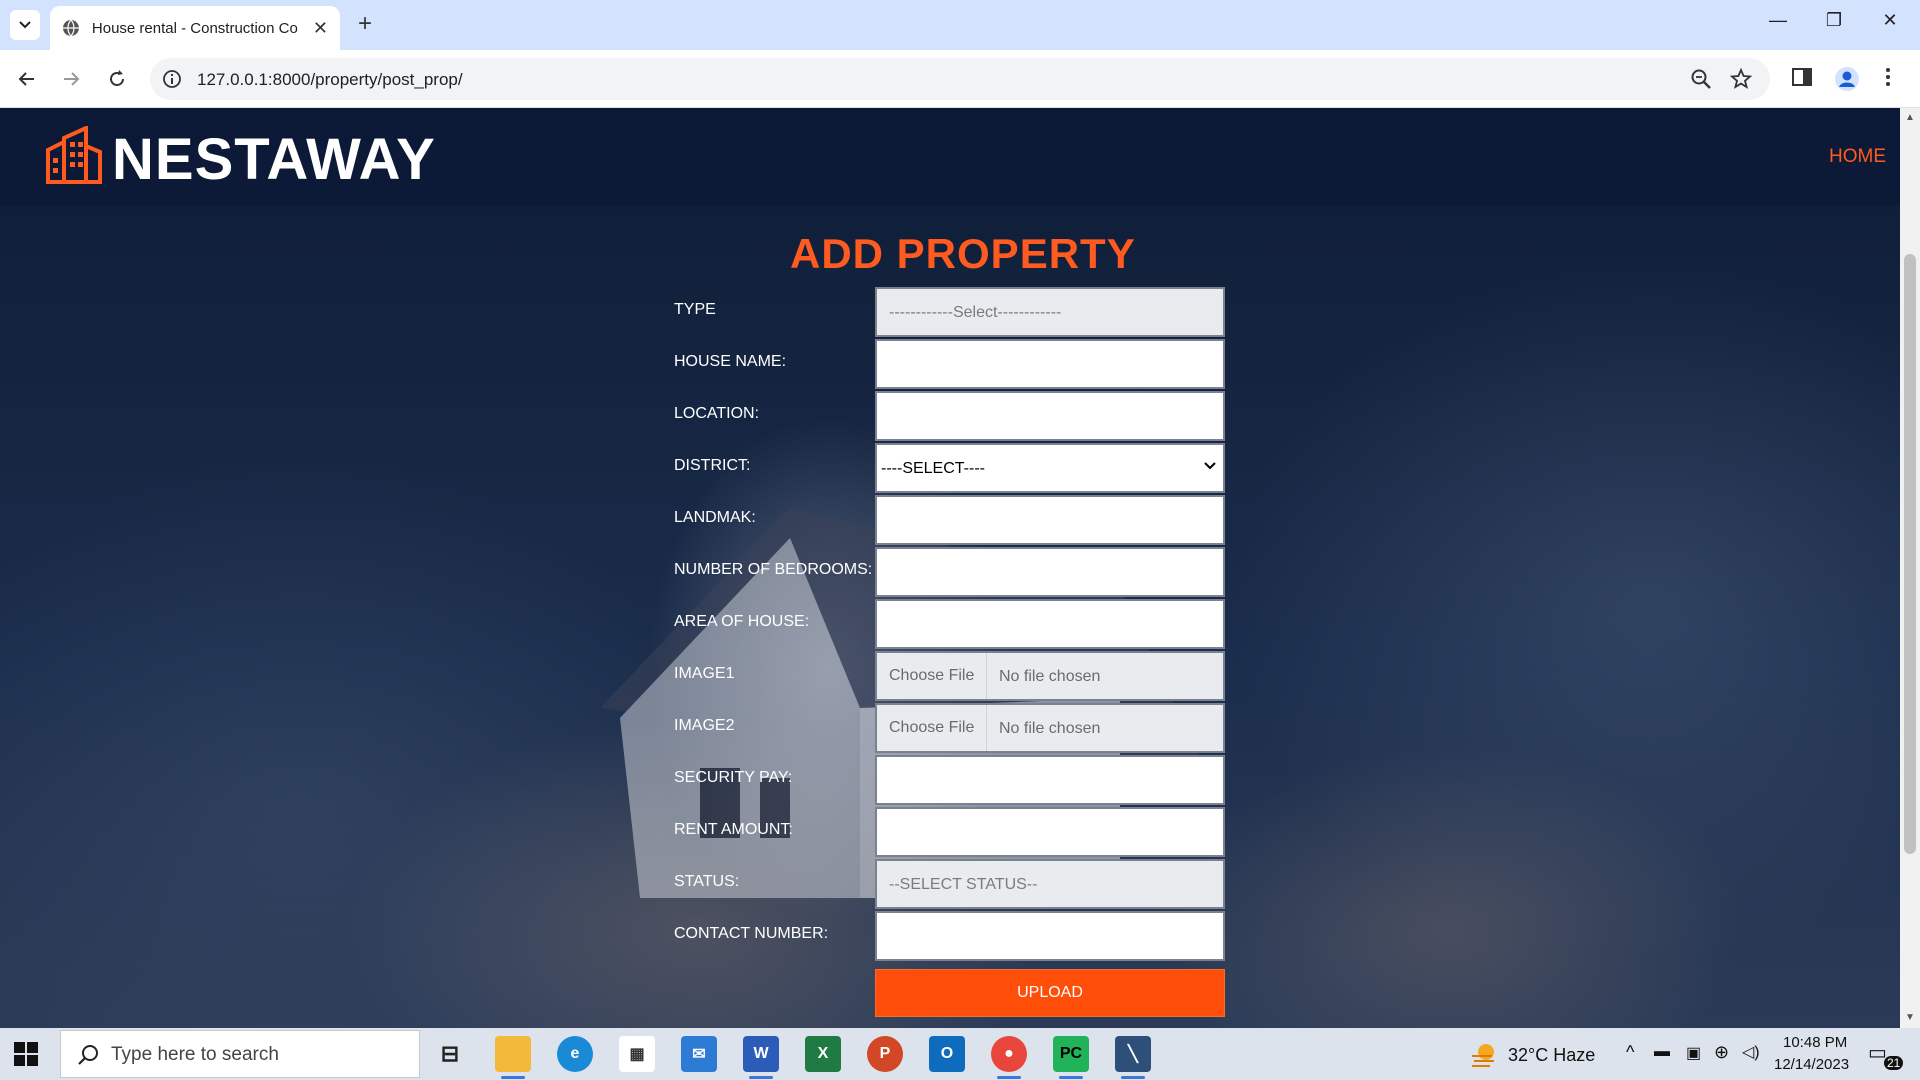 This screenshot has width=1920, height=1080. Describe the element at coordinates (1693, 1053) in the screenshot. I see `meet-now-icon: ▣` at that location.